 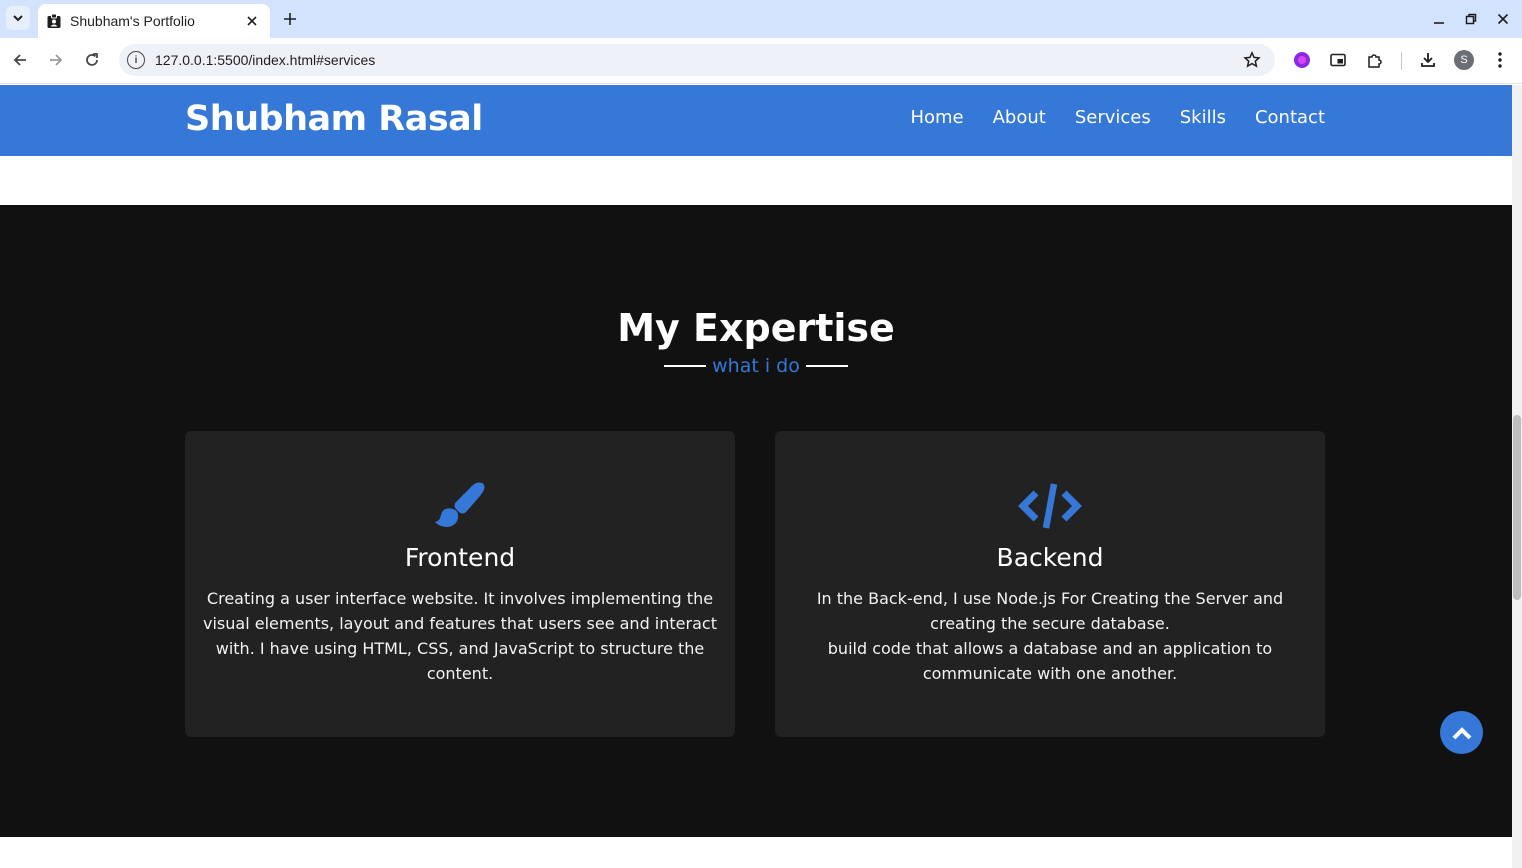 What do you see at coordinates (460, 557) in the screenshot?
I see `card-title: Frontend` at bounding box center [460, 557].